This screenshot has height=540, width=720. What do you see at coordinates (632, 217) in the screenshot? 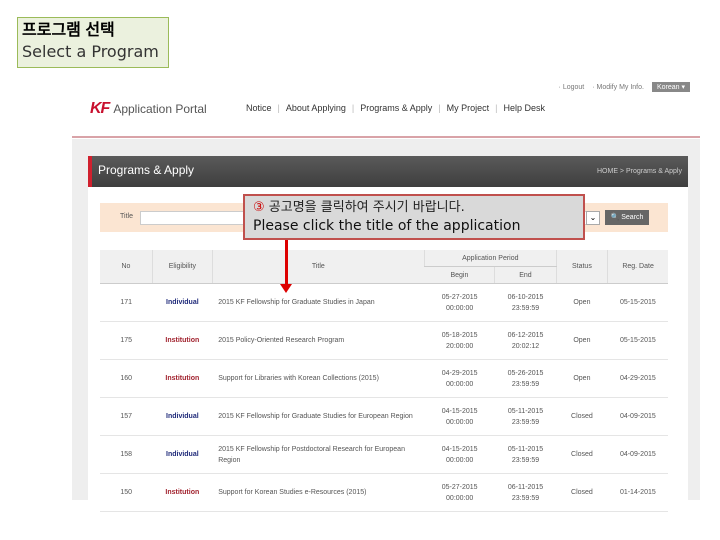
I see `search-button-label: Search` at bounding box center [632, 217].